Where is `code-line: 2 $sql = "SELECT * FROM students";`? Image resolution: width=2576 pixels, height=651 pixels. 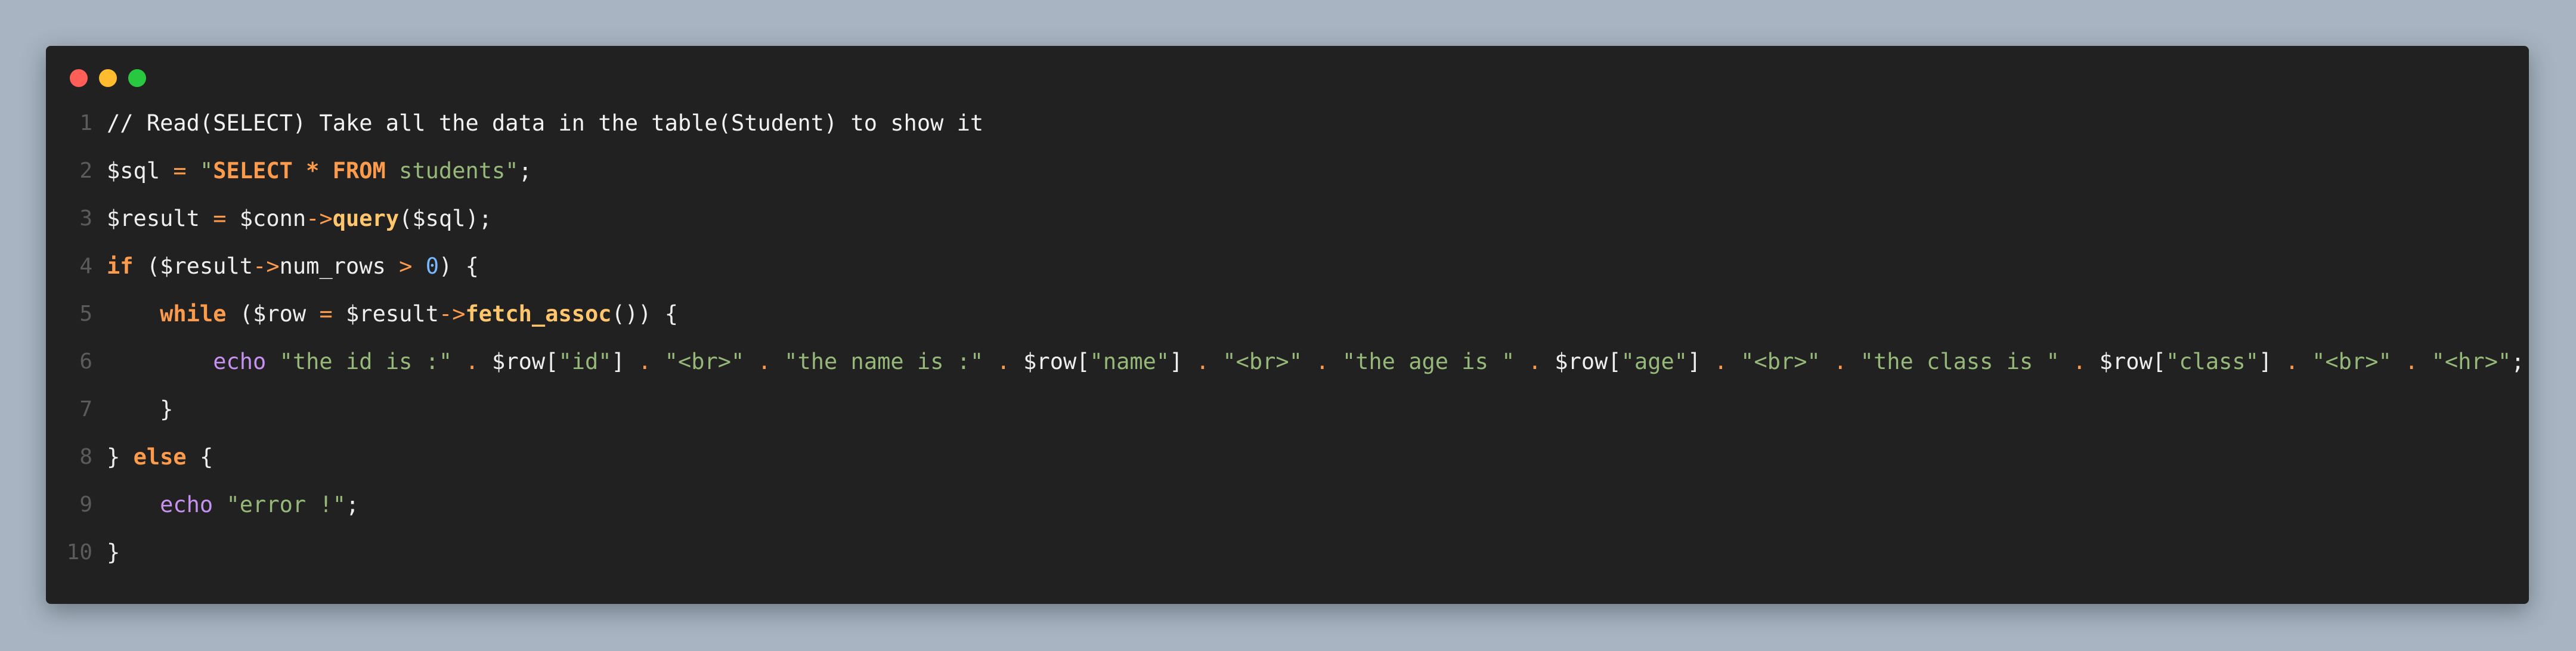 code-line: 2 $sql = "SELECT * FROM students"; is located at coordinates (1288, 171).